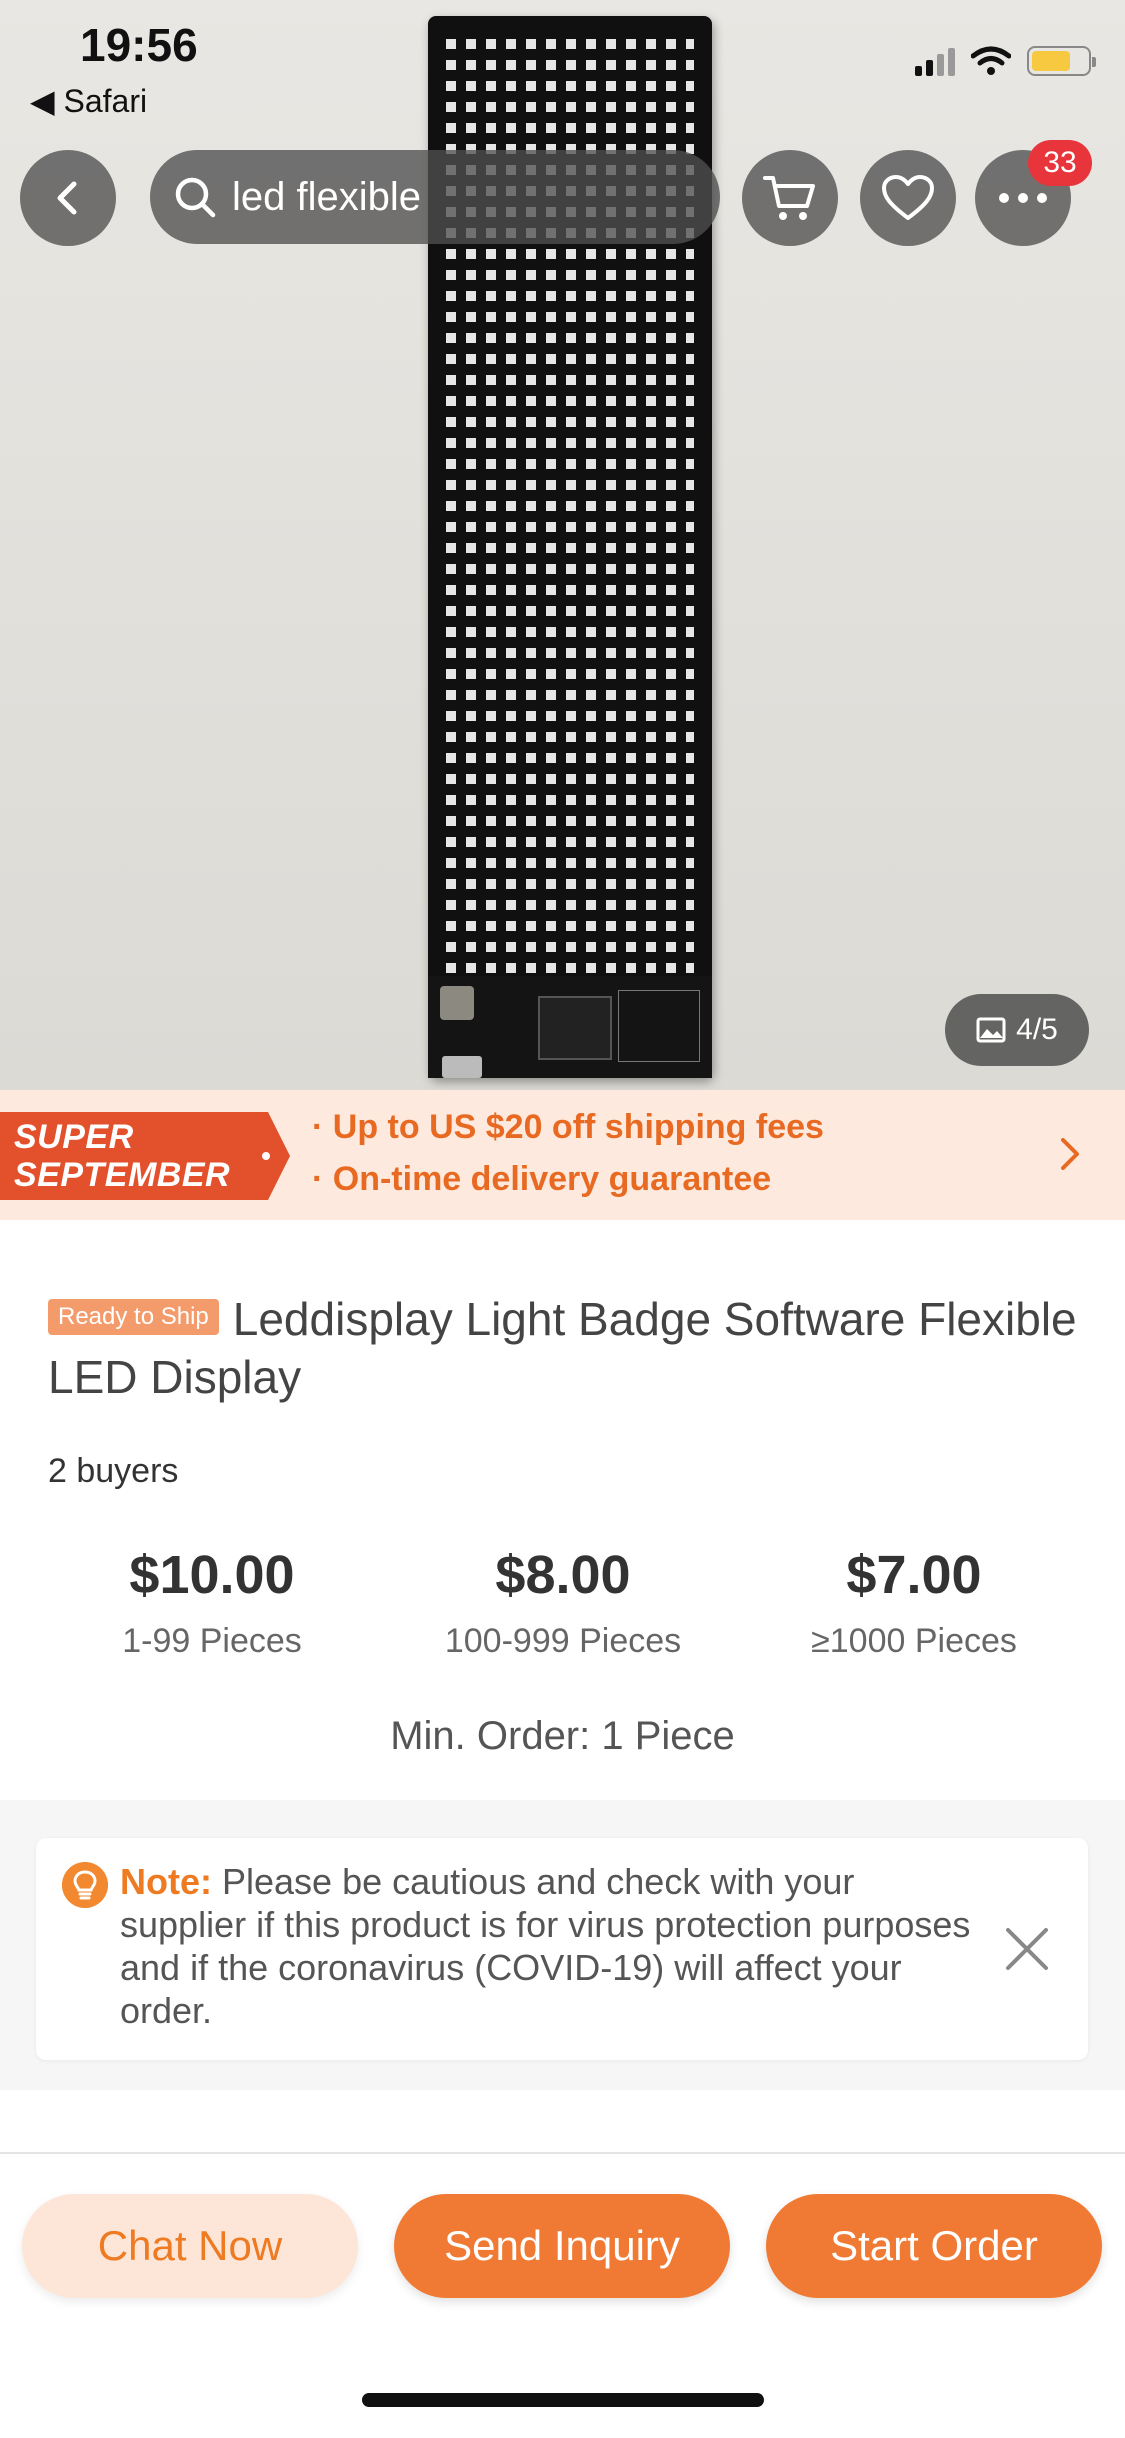 The image size is (1125, 2438). What do you see at coordinates (133, 1316) in the screenshot?
I see `ready-to-ship-badge: Ready to Ship` at bounding box center [133, 1316].